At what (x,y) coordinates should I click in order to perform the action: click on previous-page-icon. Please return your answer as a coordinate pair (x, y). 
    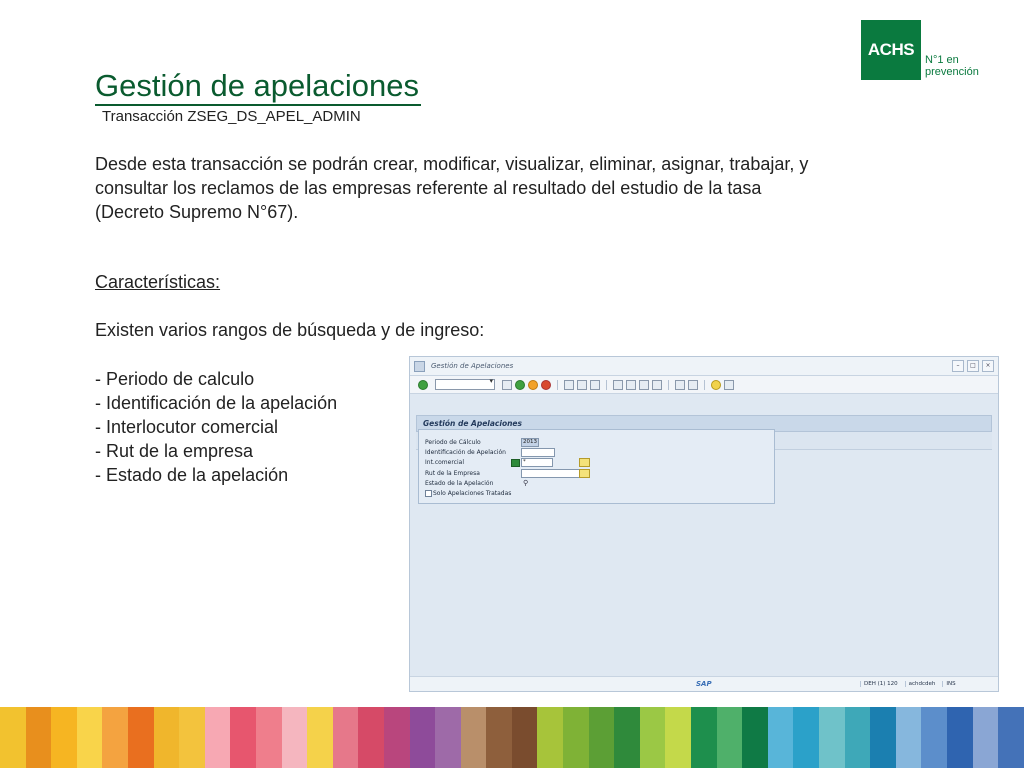
    Looking at the image, I should click on (631, 384).